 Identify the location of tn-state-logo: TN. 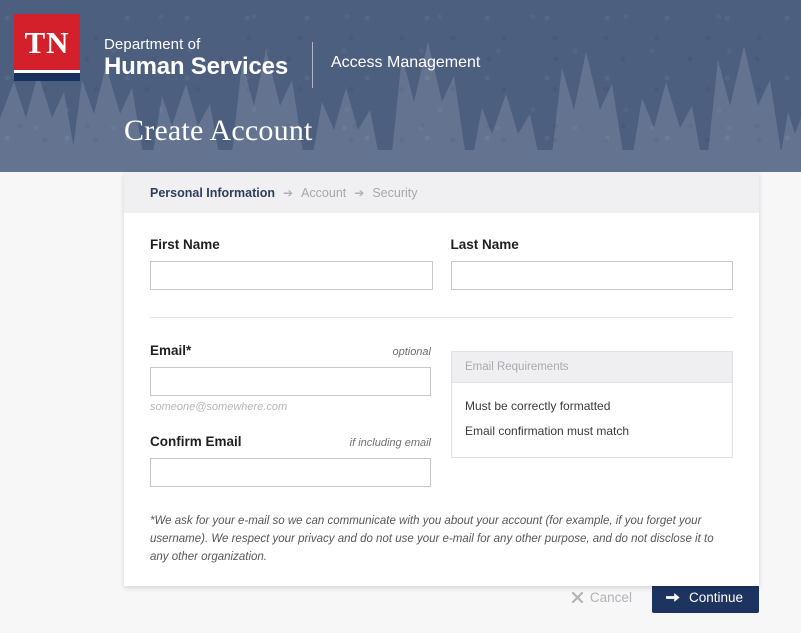
(47, 47).